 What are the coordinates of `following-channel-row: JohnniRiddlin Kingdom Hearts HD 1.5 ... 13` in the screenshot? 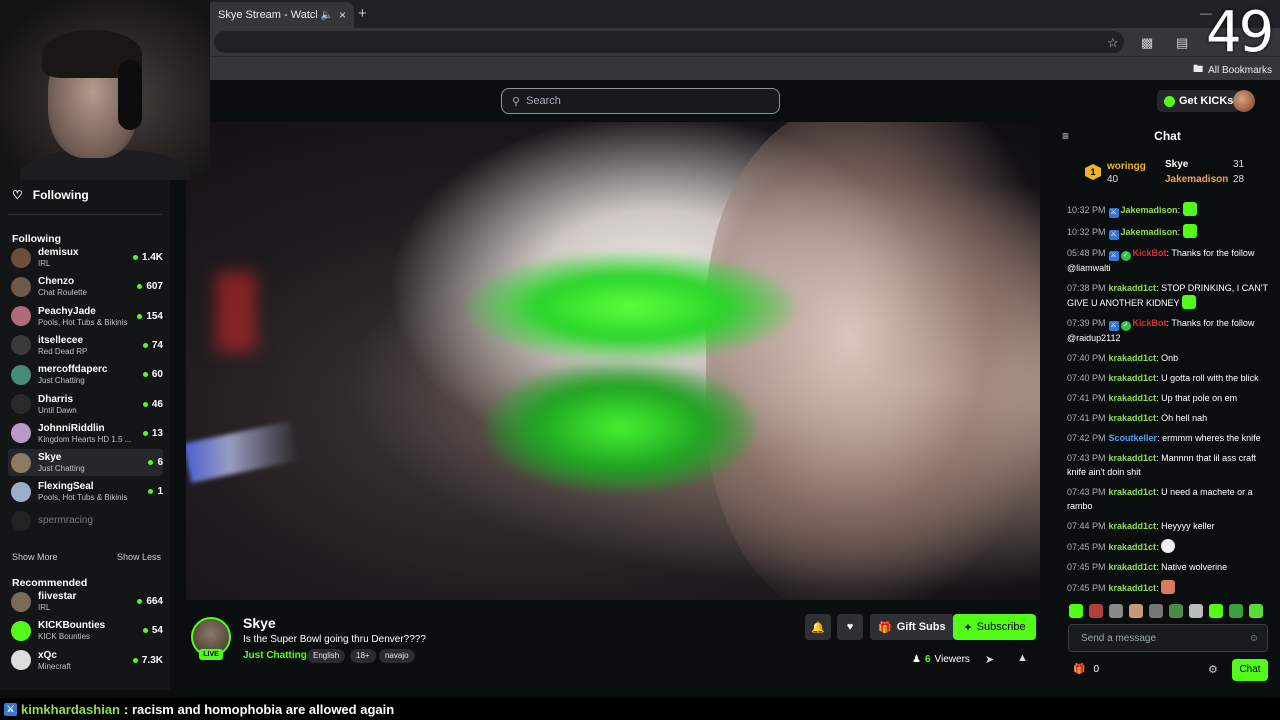 It's located at (85, 433).